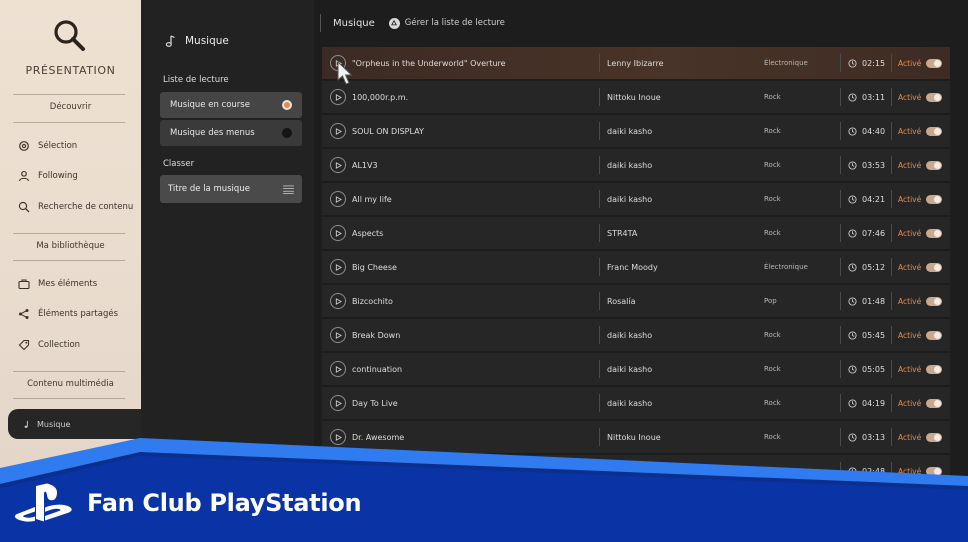  What do you see at coordinates (47, 146) in the screenshot?
I see `sidebar-item-selection: Sélection` at bounding box center [47, 146].